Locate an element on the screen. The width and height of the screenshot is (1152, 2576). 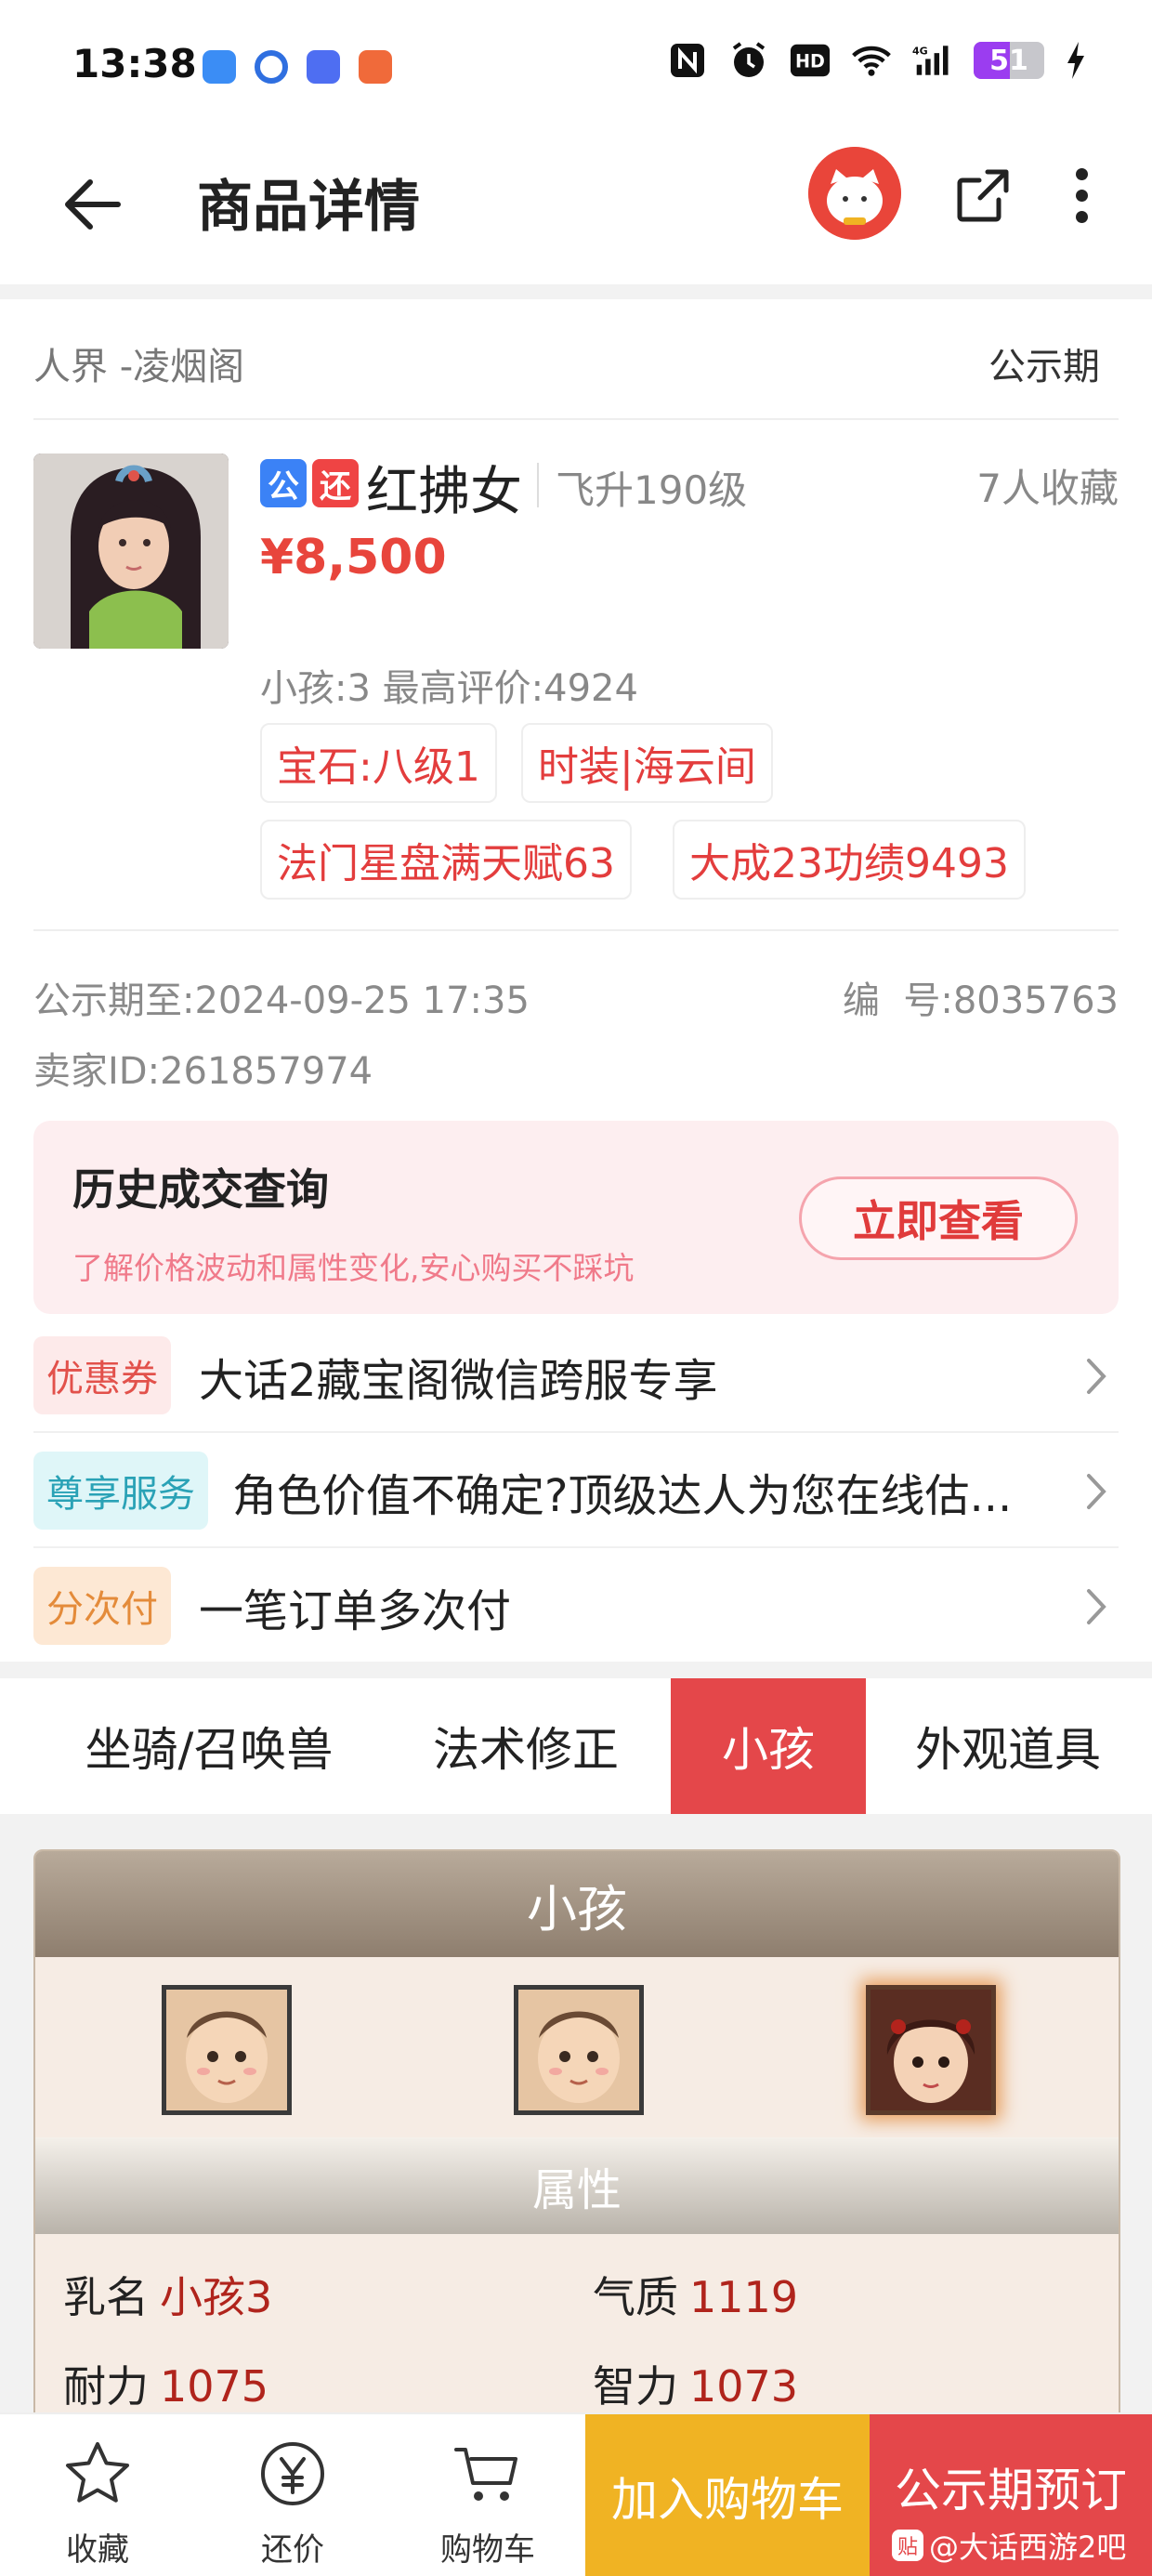
character-name: 红拂女 is located at coordinates (444, 492).